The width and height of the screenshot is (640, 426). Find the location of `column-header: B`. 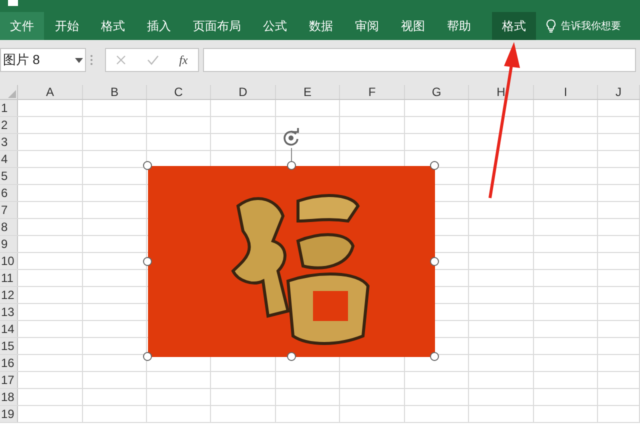

column-header: B is located at coordinates (115, 92).